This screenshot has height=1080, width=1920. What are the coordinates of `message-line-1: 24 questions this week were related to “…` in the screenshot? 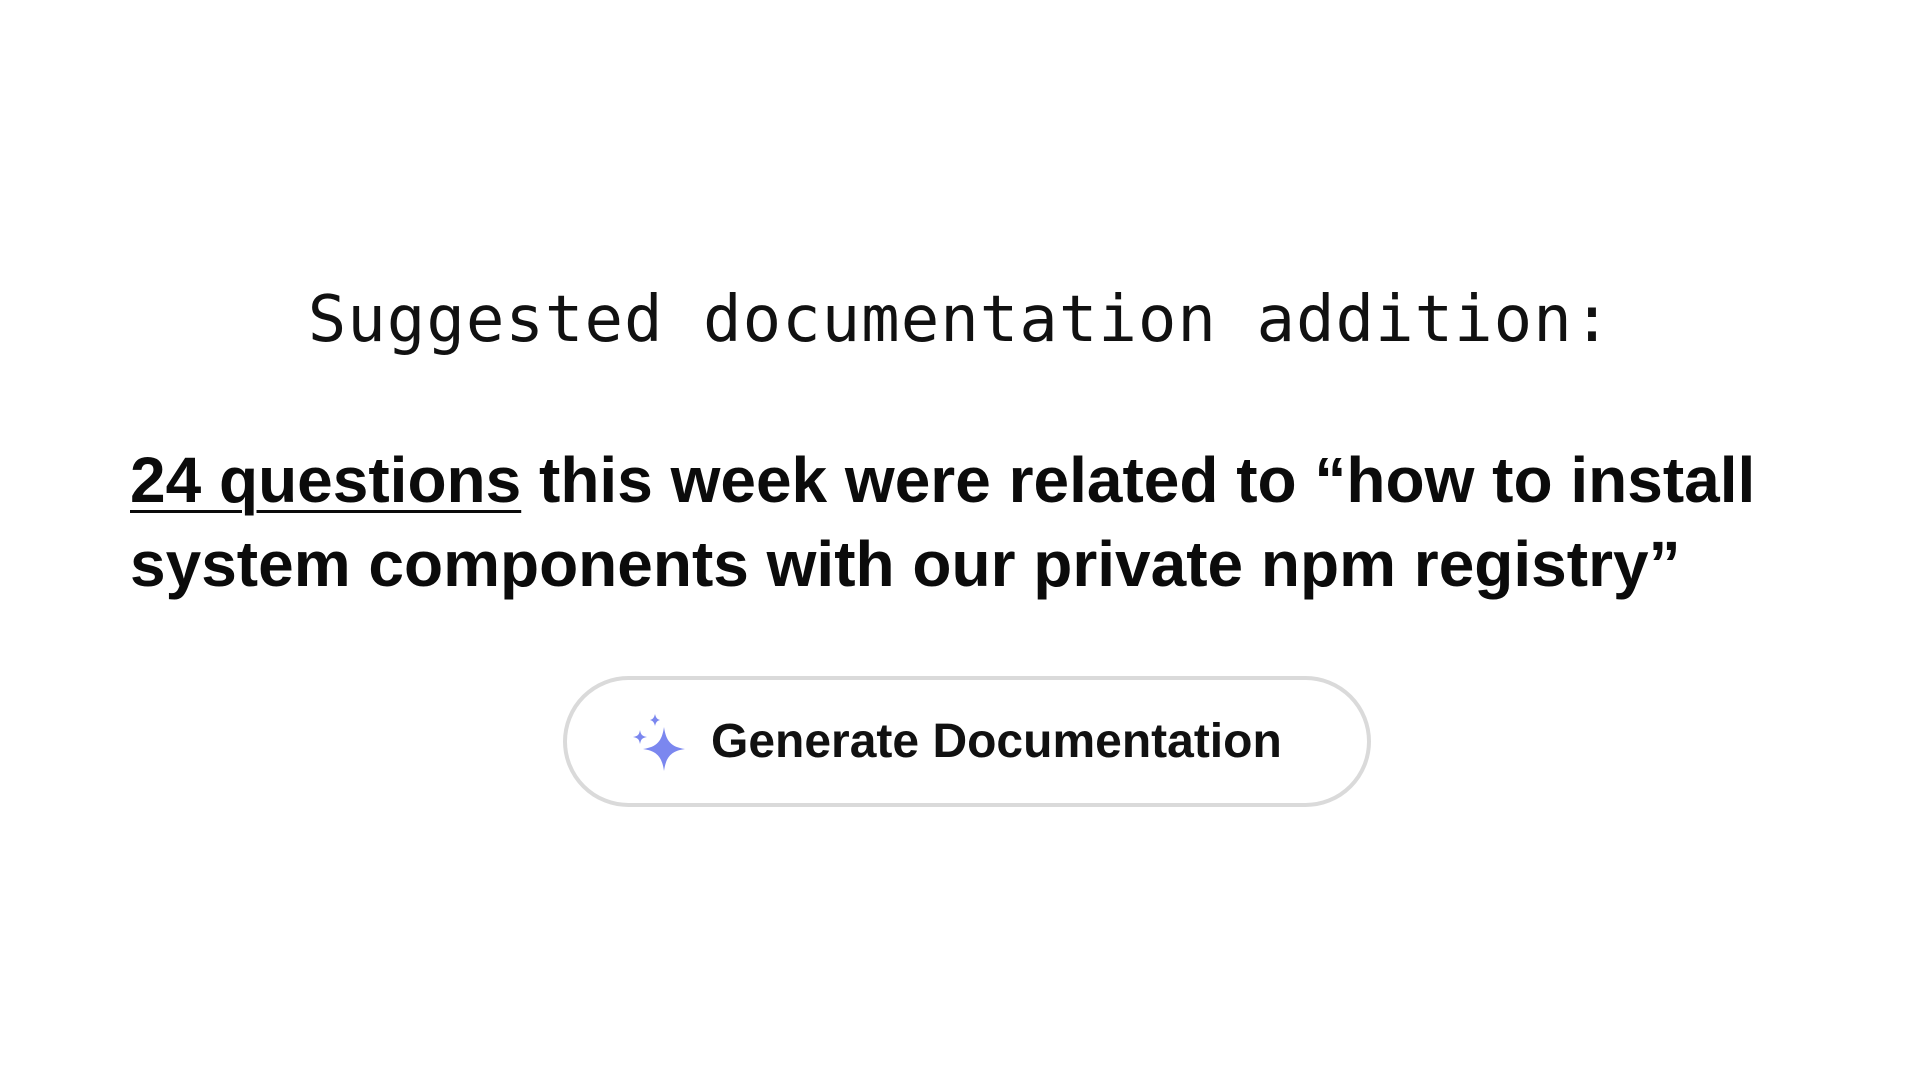 It's located at (980, 480).